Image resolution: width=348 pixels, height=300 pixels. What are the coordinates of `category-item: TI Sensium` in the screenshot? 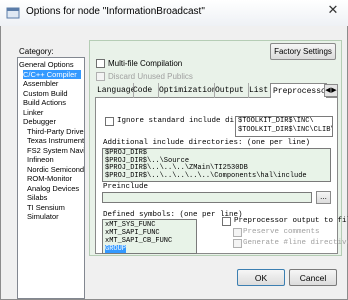 It's located at (46, 207).